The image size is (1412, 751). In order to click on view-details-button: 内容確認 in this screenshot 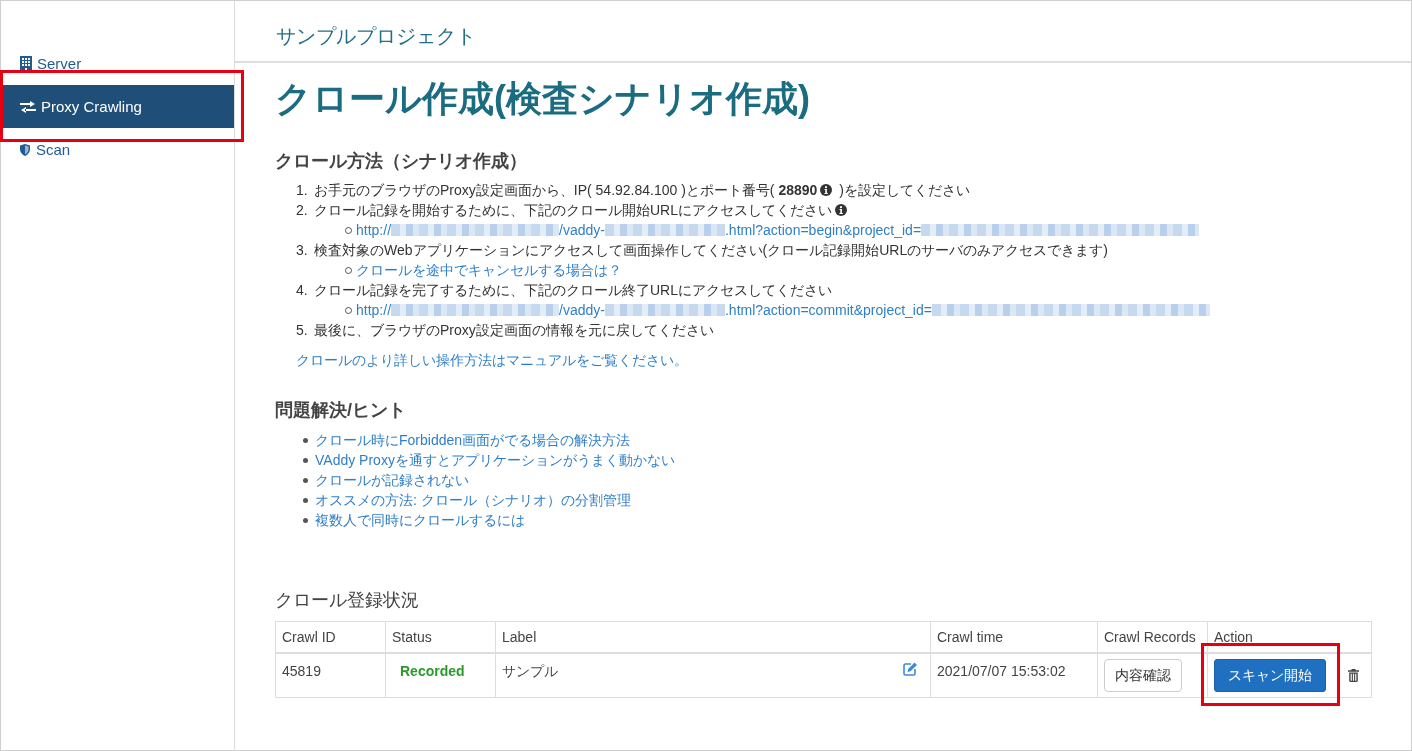, I will do `click(1143, 675)`.